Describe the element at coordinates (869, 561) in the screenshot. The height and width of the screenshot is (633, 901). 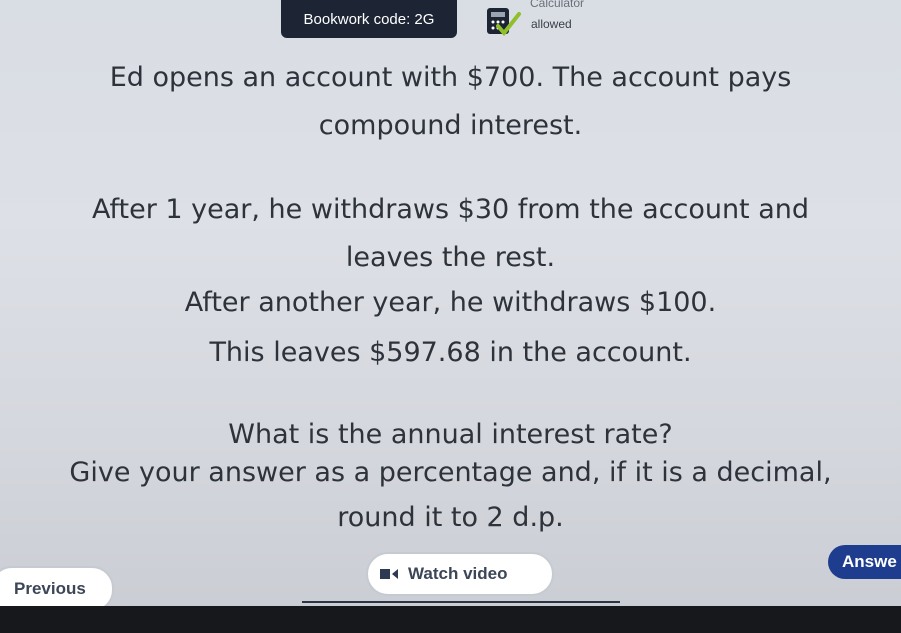
I see `answer-label: Answe` at that location.